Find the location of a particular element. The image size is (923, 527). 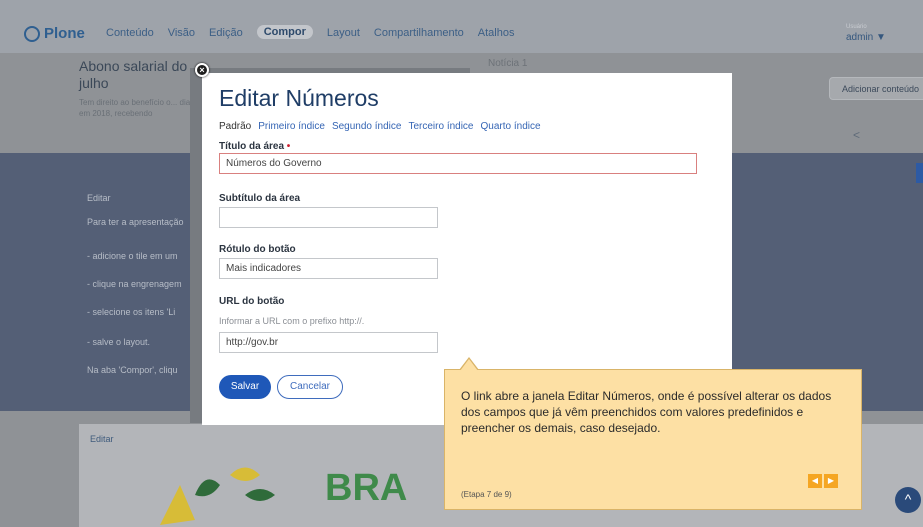

user-menu: admin ▼ is located at coordinates (866, 37).